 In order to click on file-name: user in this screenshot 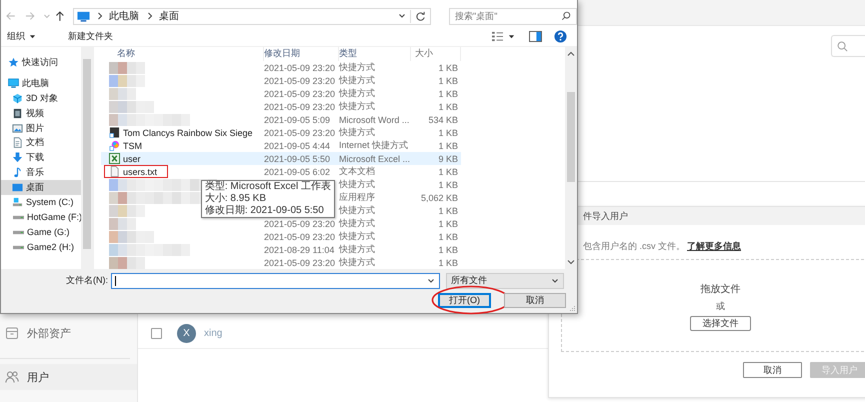, I will do `click(132, 159)`.